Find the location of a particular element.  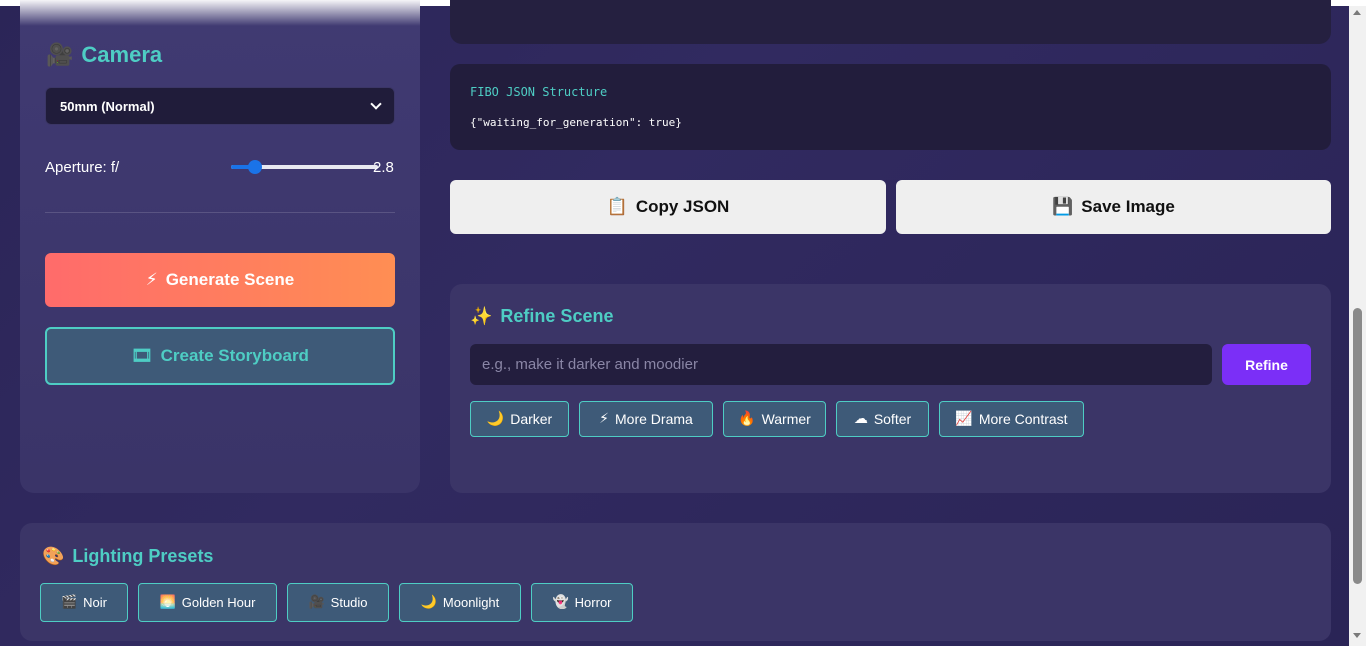

chevron-down-icon is located at coordinates (376, 104).